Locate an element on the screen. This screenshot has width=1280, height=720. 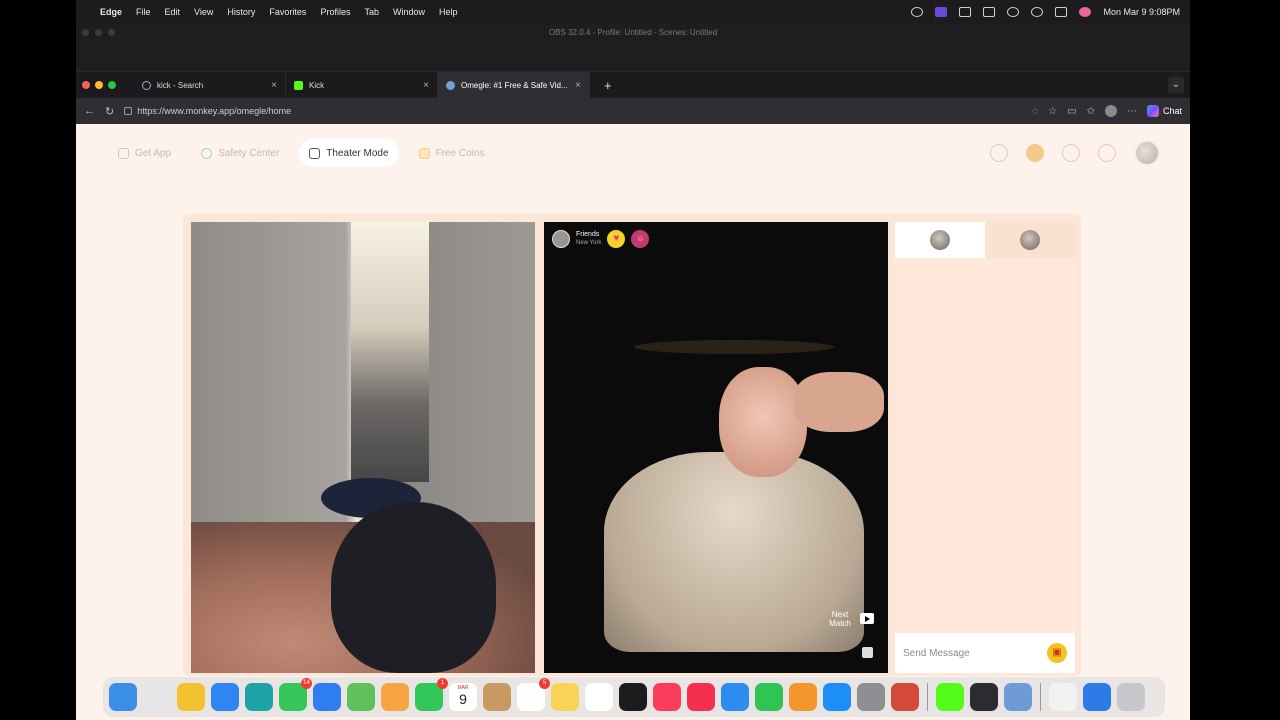
url-text: https://www.monkey.app/omegle/home is located at coordinates (214, 111).